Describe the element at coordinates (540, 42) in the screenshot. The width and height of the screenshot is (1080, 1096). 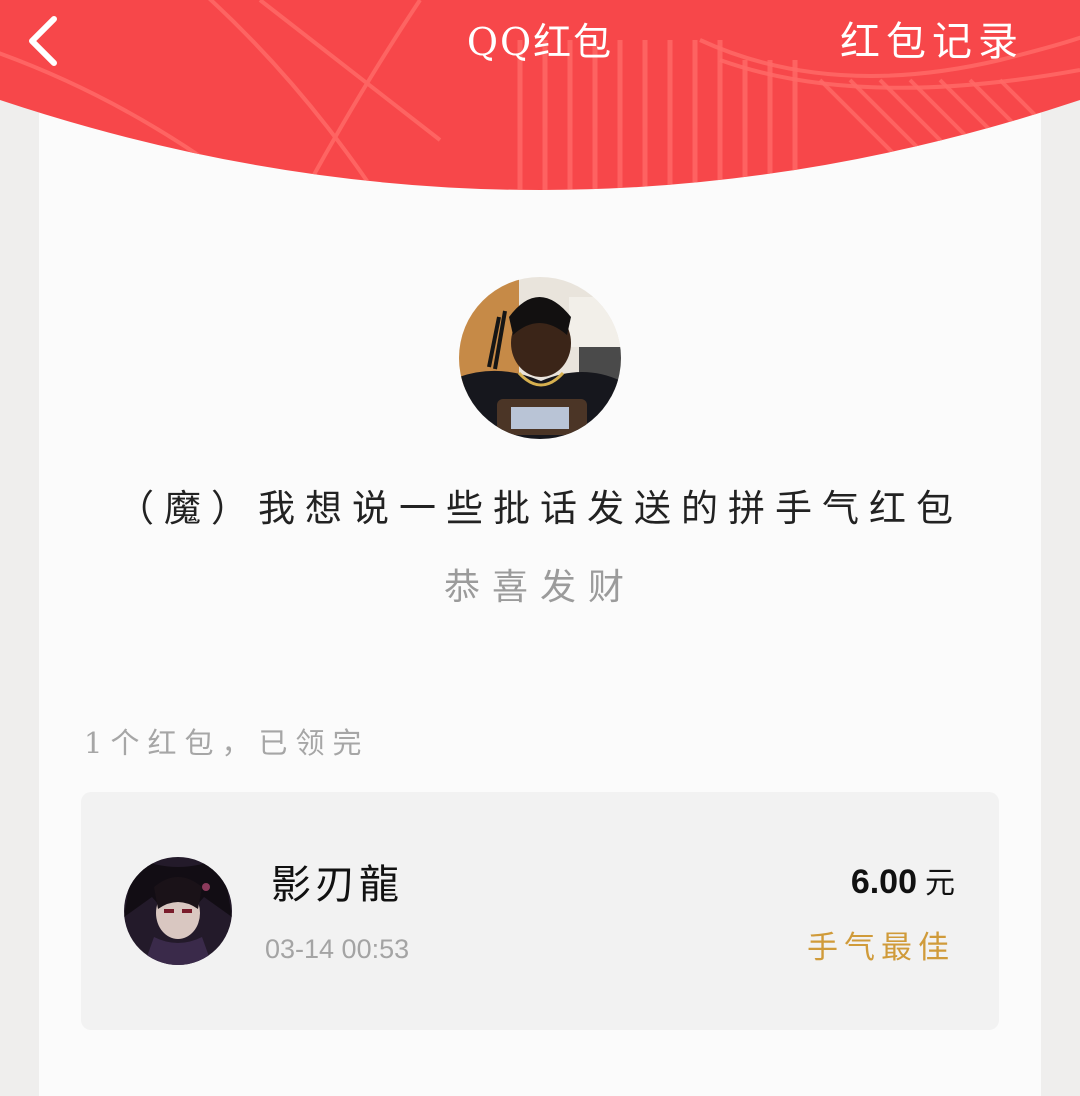
I see `page-title: QQ红包` at that location.